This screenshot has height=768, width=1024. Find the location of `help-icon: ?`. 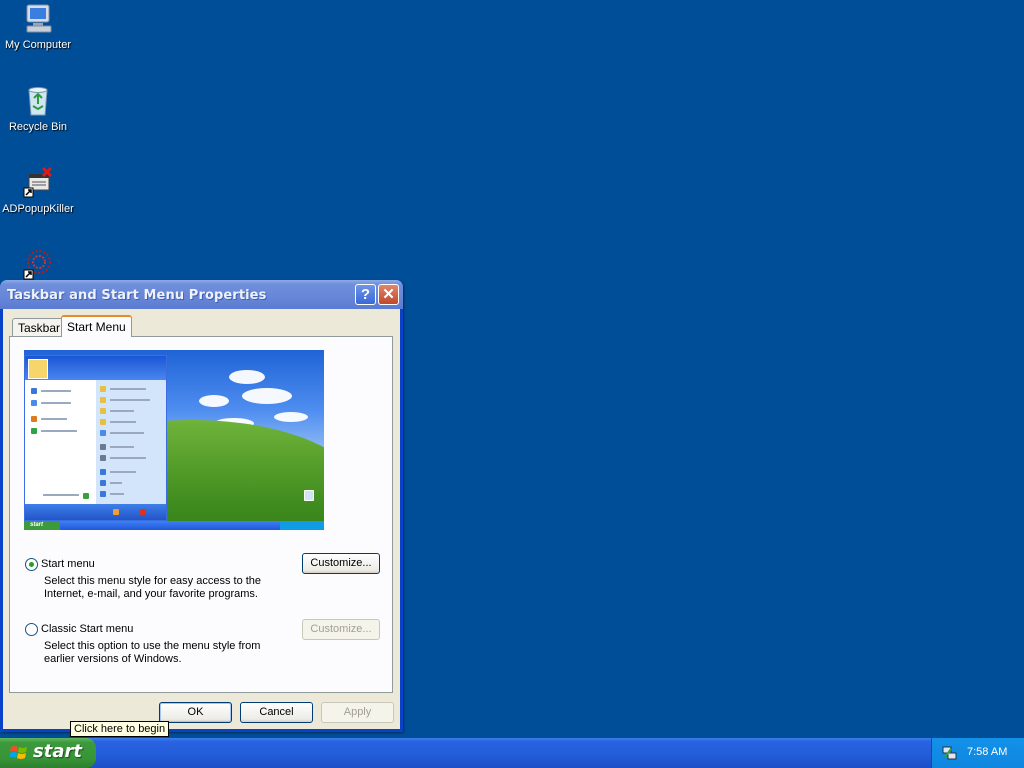

help-icon: ? is located at coordinates (365, 294).